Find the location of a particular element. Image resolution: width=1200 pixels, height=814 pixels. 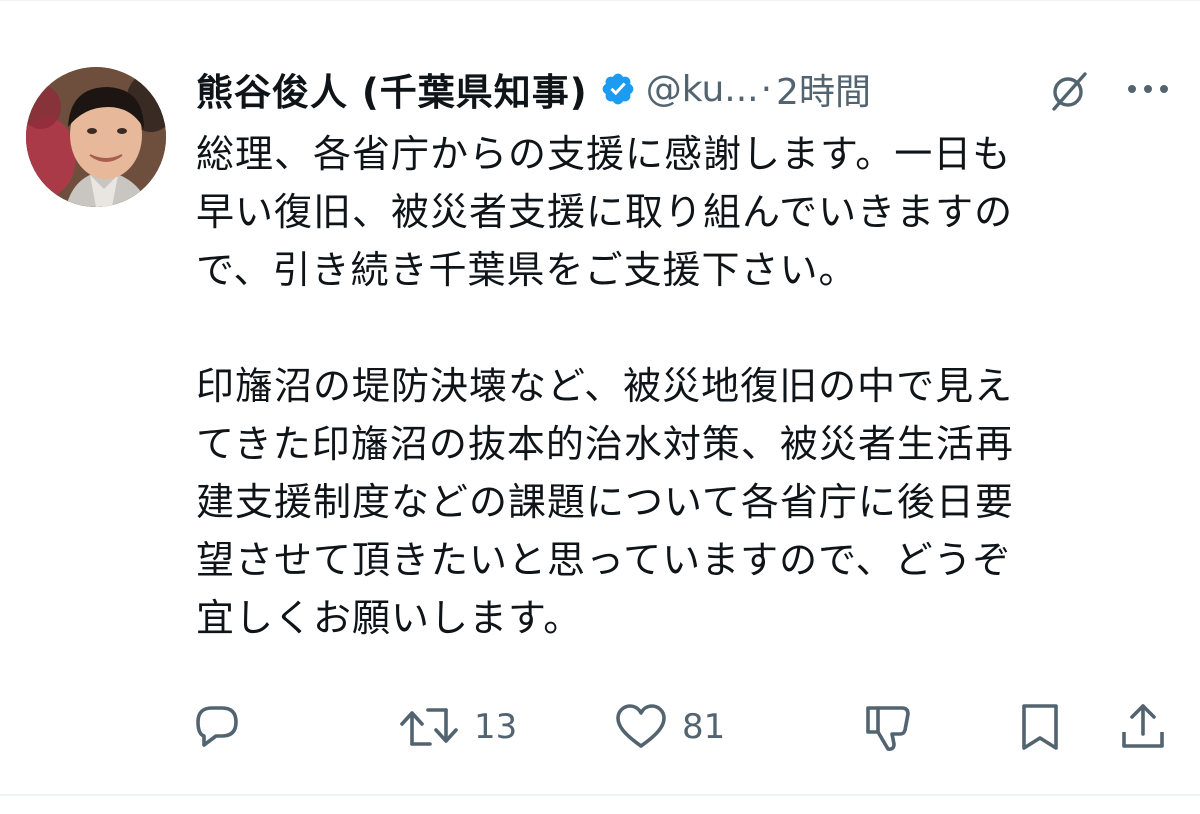

tweet-line: 早い復旧、被災者支援に取り組んでいきますの is located at coordinates (605, 212).